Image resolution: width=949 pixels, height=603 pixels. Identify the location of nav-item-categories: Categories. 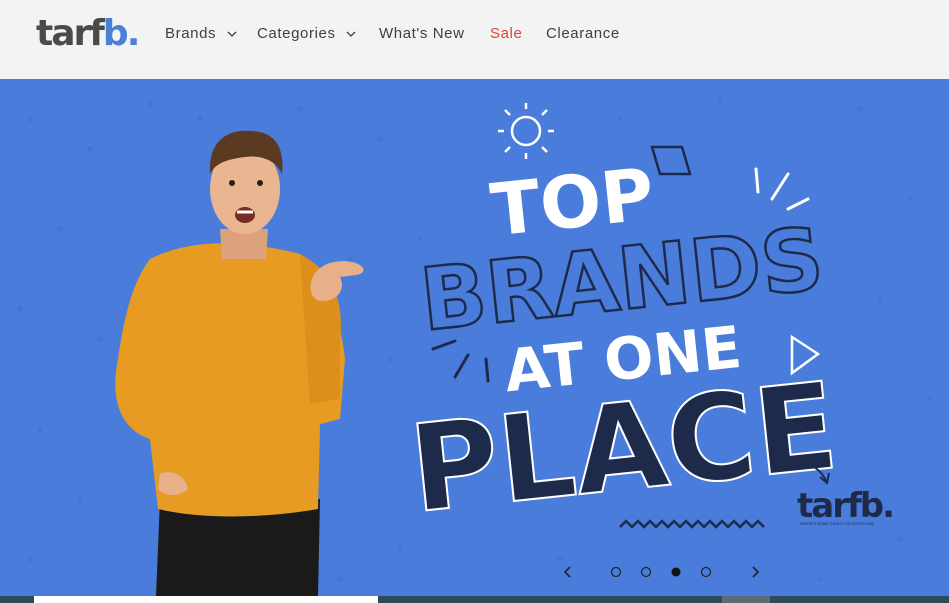
(306, 34).